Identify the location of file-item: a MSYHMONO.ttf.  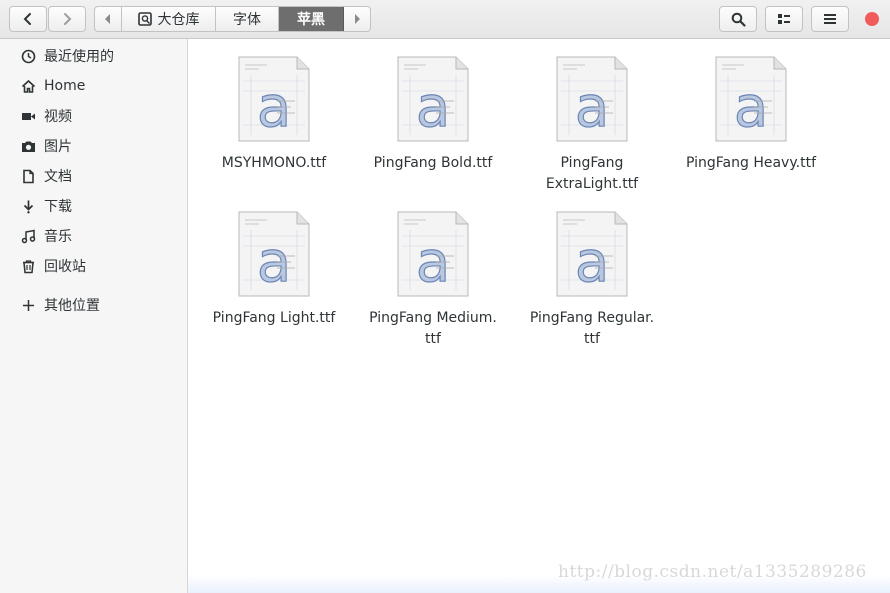
(274, 114).